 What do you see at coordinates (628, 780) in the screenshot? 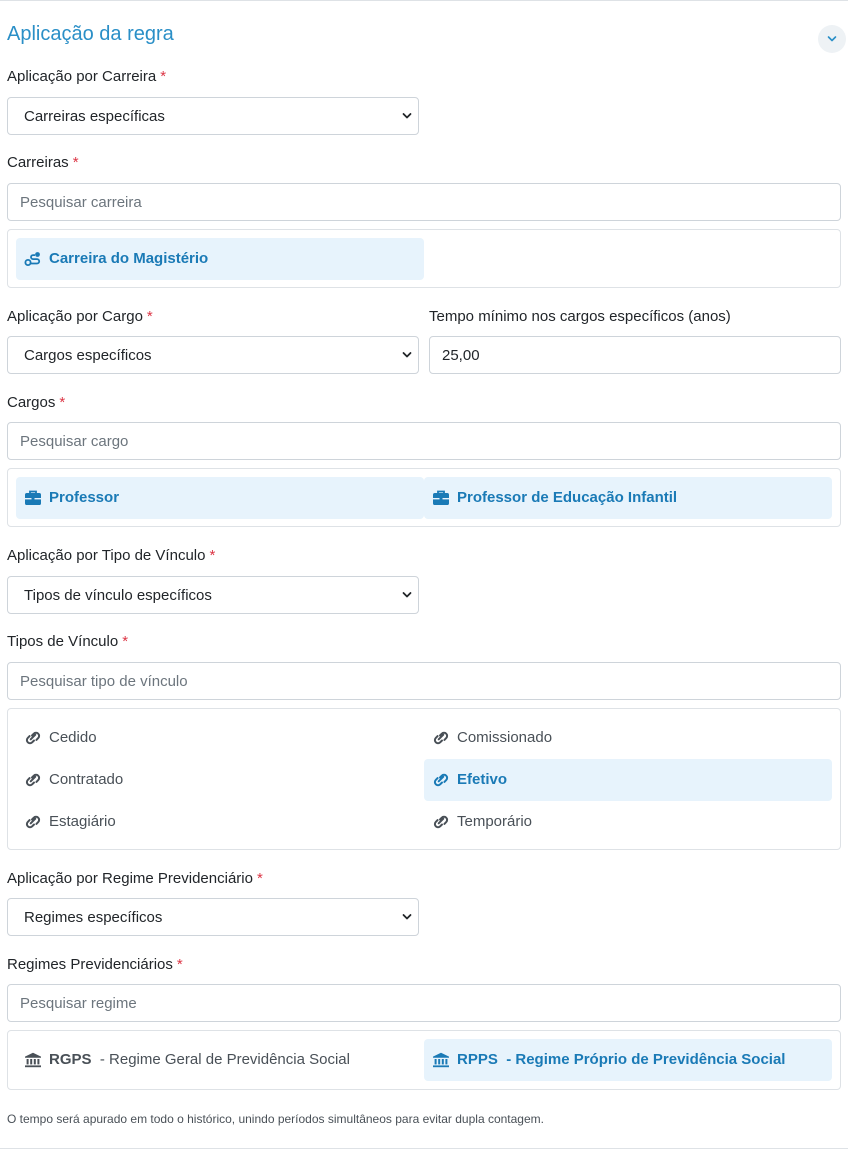
I see `vinculo-item-efetivo: Efetivo` at bounding box center [628, 780].